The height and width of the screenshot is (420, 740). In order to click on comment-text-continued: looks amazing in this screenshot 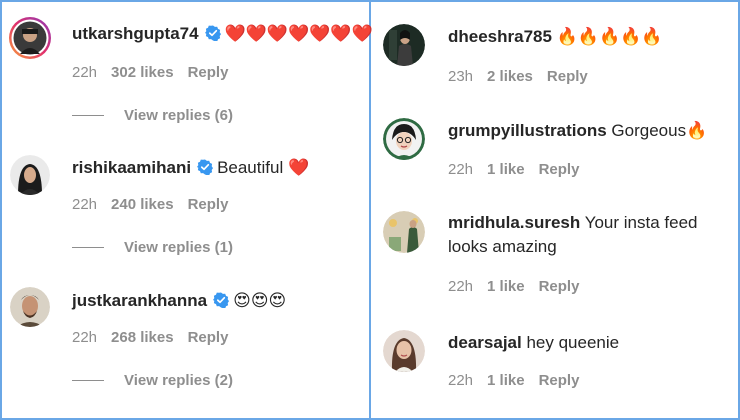, I will do `click(502, 246)`.